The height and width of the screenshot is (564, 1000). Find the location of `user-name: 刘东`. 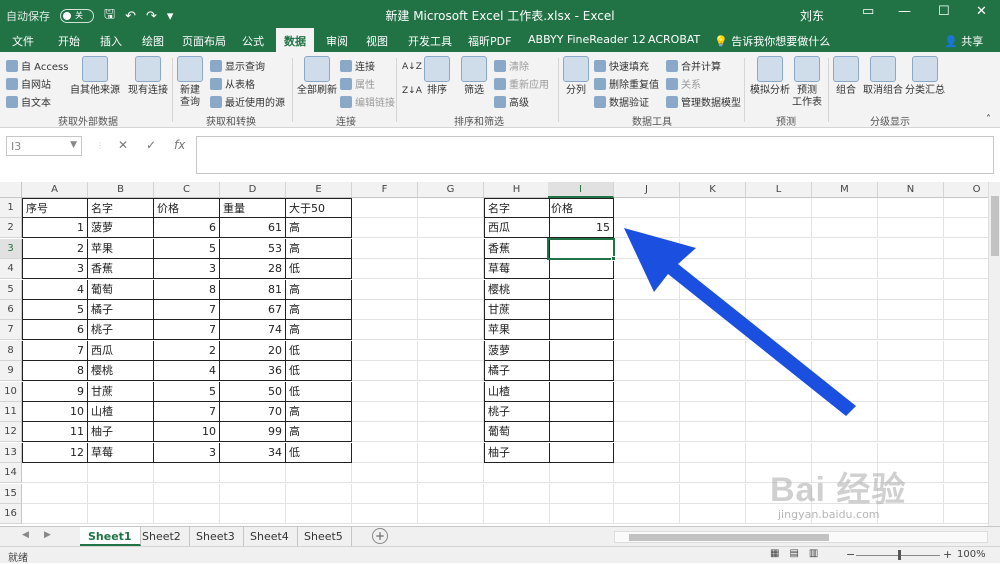

user-name: 刘东 is located at coordinates (812, 15).